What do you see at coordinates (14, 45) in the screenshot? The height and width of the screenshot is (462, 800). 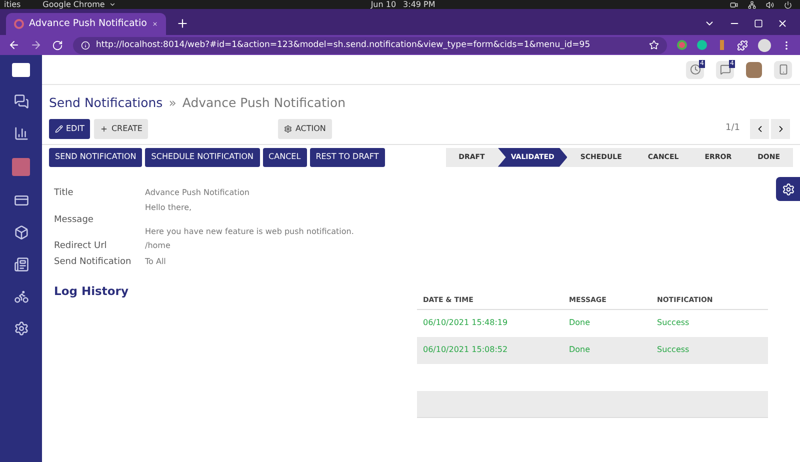 I see `back-icon` at bounding box center [14, 45].